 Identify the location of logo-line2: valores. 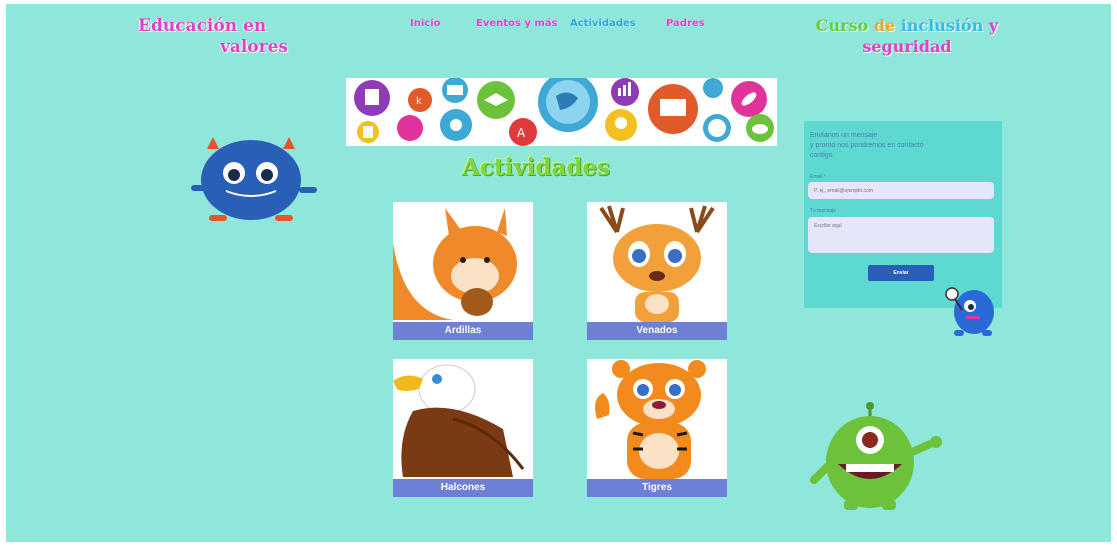
(253, 47).